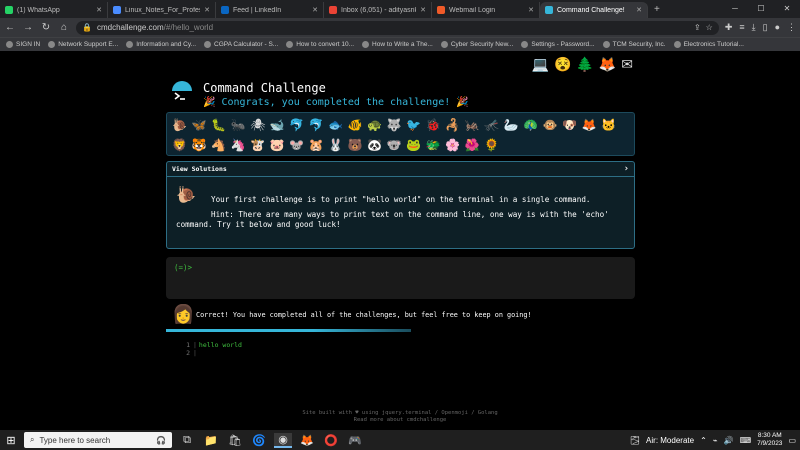  I want to click on challenge-emoji-icon: 🦊, so click(590, 125).